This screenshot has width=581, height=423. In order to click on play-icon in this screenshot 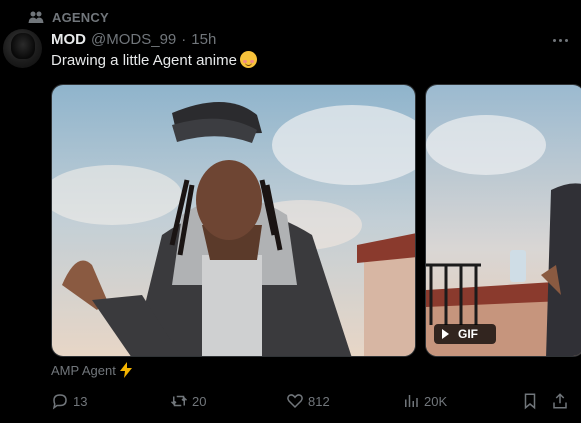, I will do `click(445, 334)`.